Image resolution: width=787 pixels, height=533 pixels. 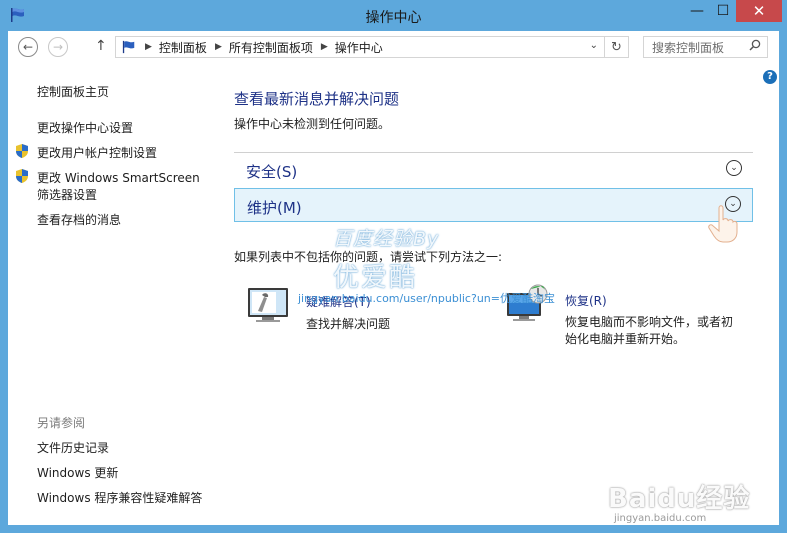 I want to click on navigation-bar: ← → ↑ ▶ 控制面板 ▶ 所有控制面板项 ▶ 操作中心 ⌄ ↻ 搜索控制面板, so click(x=393, y=48).